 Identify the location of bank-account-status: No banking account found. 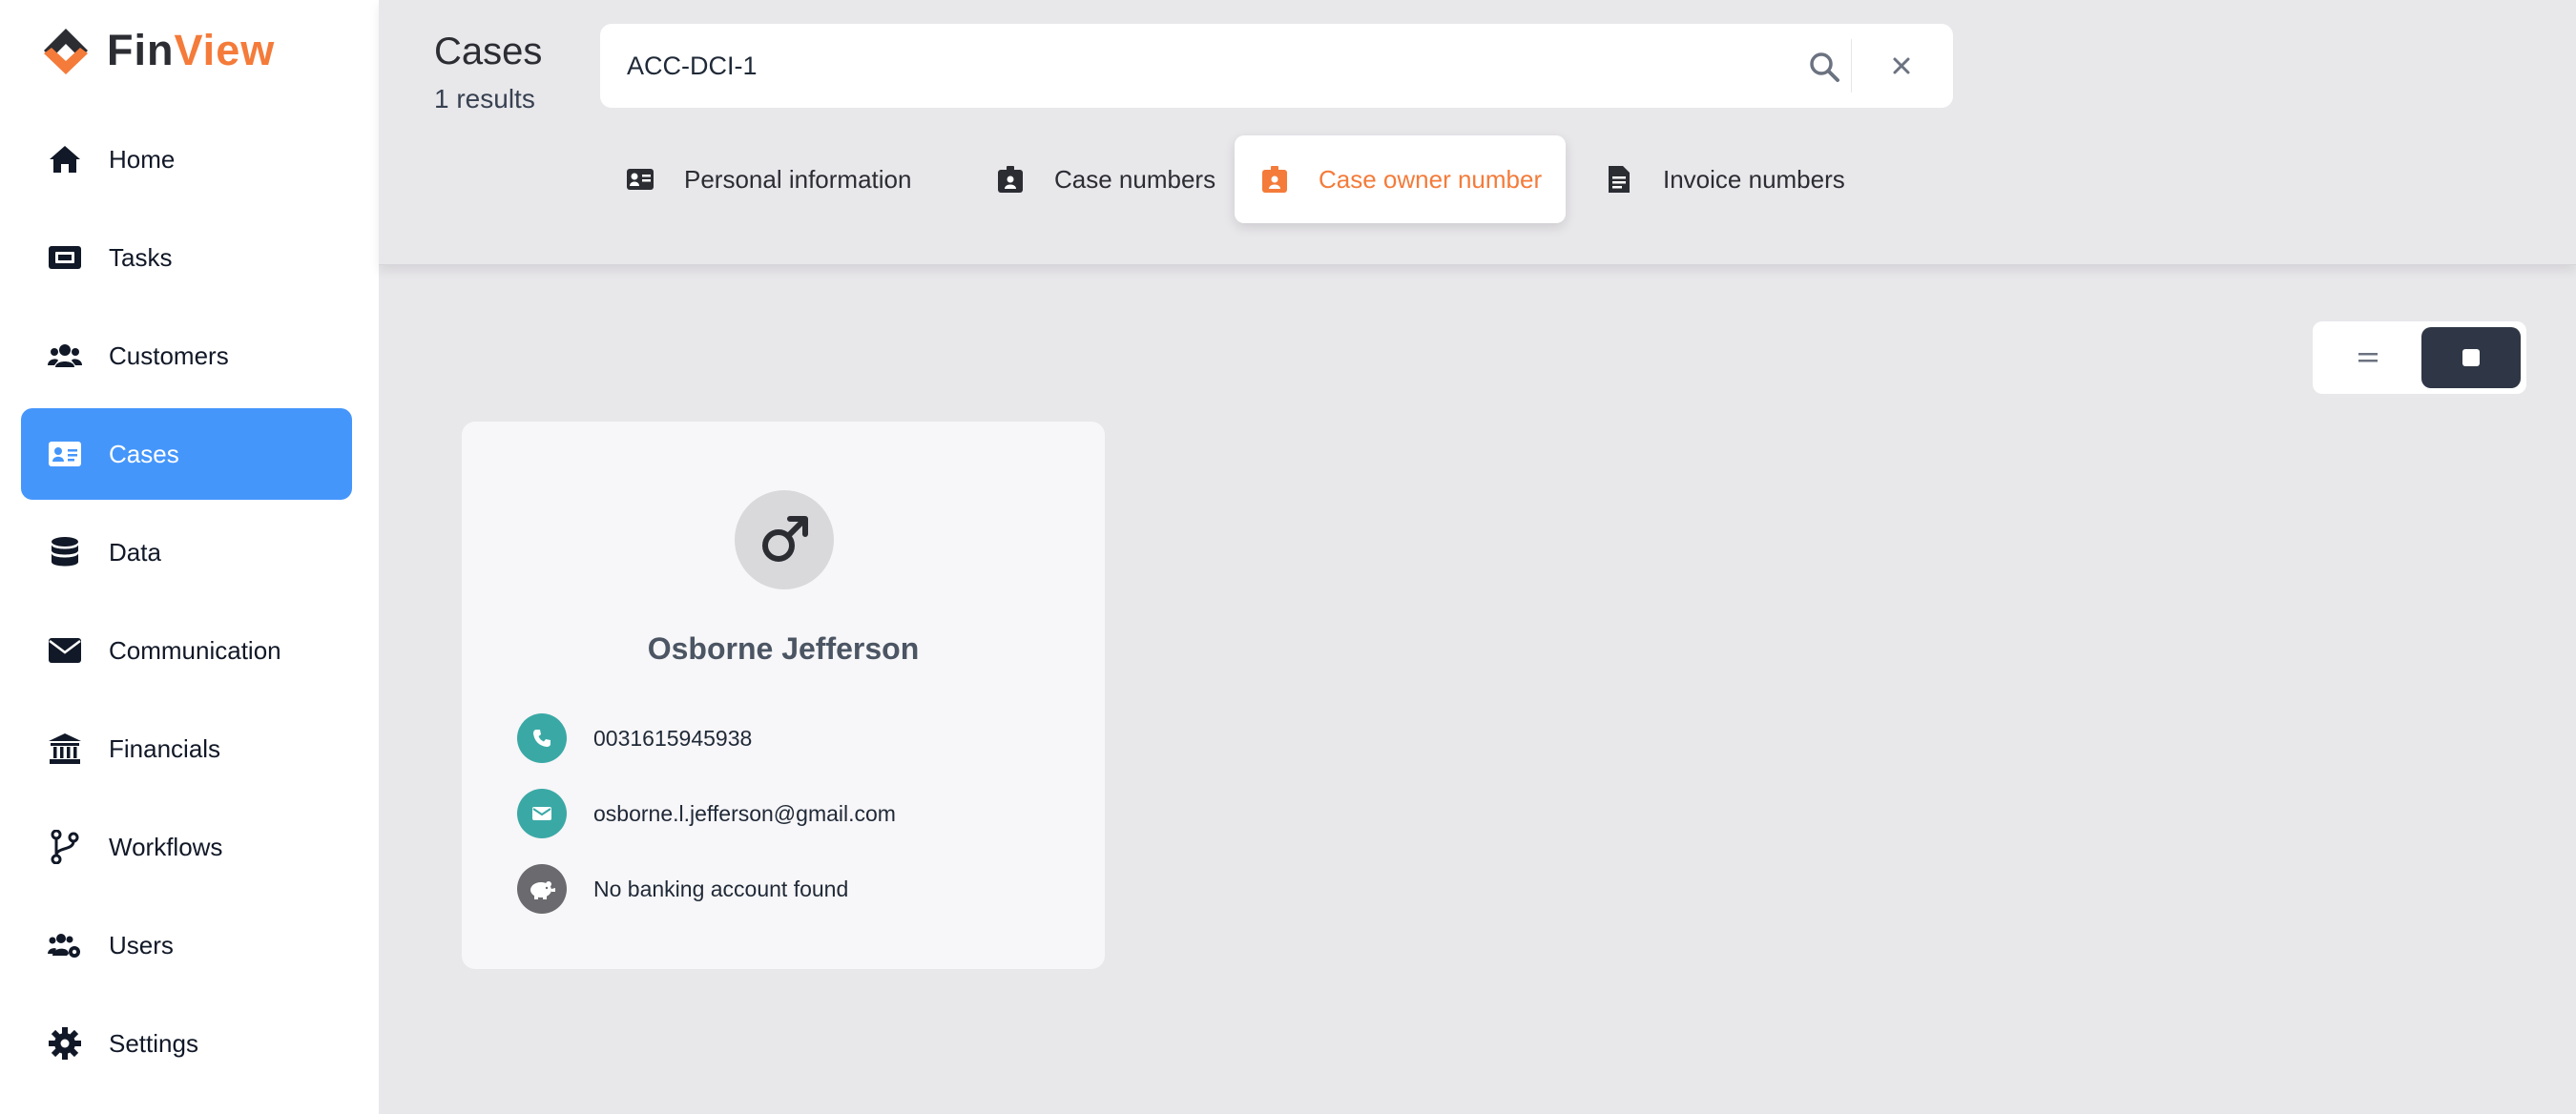
(721, 888).